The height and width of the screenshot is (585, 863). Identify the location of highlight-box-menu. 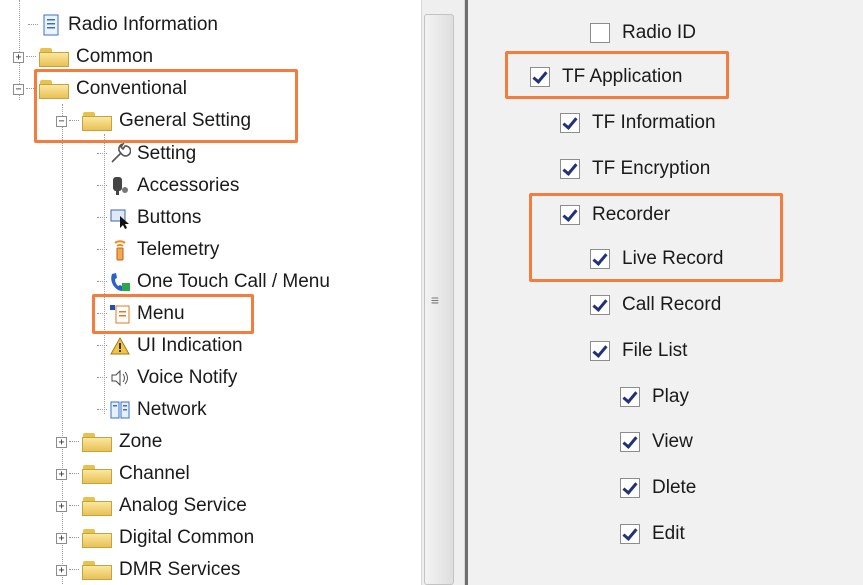
(173, 314).